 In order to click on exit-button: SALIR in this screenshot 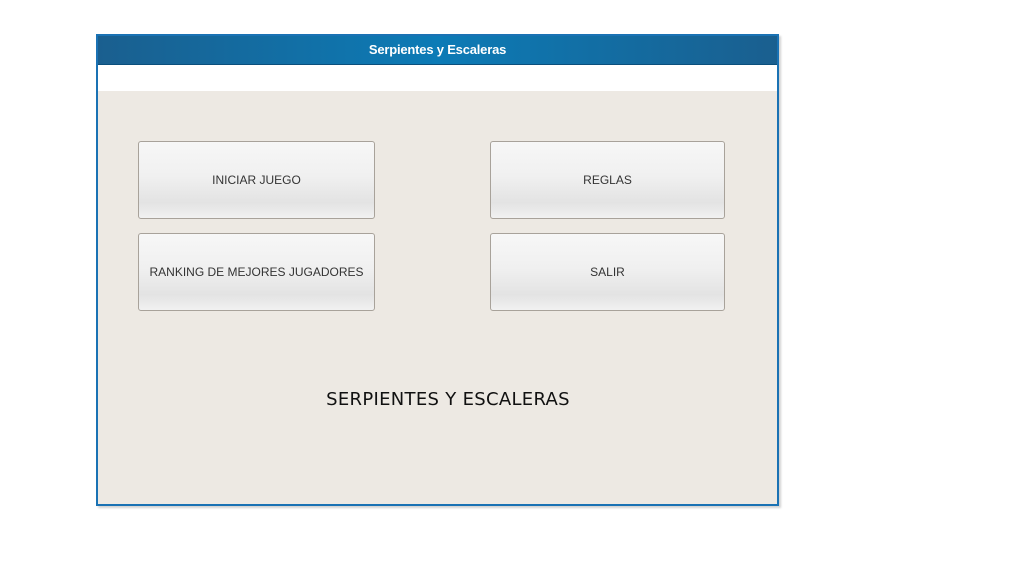, I will do `click(607, 272)`.